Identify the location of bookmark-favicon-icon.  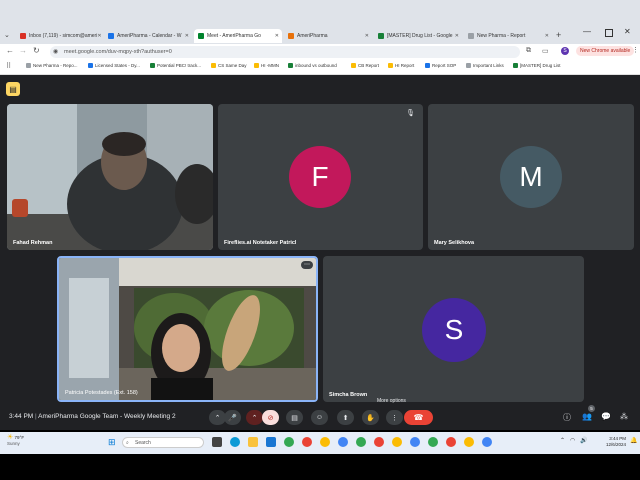
(256, 65).